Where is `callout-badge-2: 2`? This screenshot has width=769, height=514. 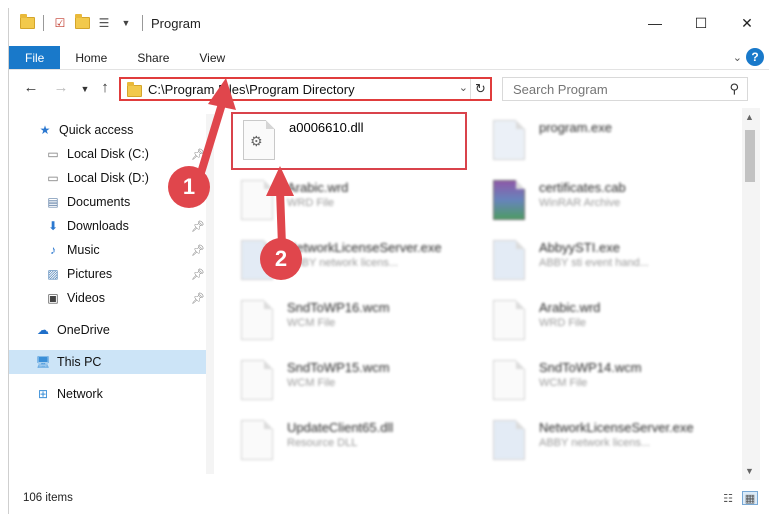 callout-badge-2: 2 is located at coordinates (281, 259).